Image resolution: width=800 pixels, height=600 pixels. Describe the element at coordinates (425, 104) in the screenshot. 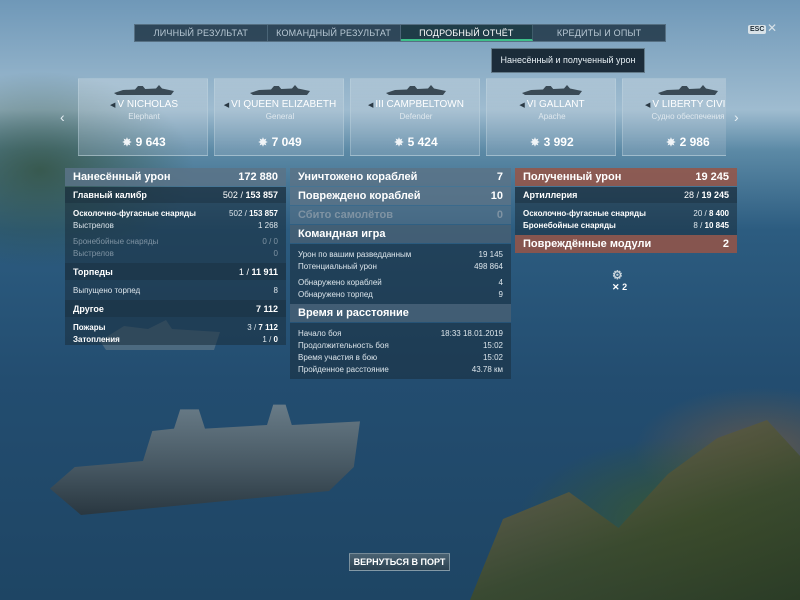

I see `ship-name: CAMPBELTOWN` at that location.